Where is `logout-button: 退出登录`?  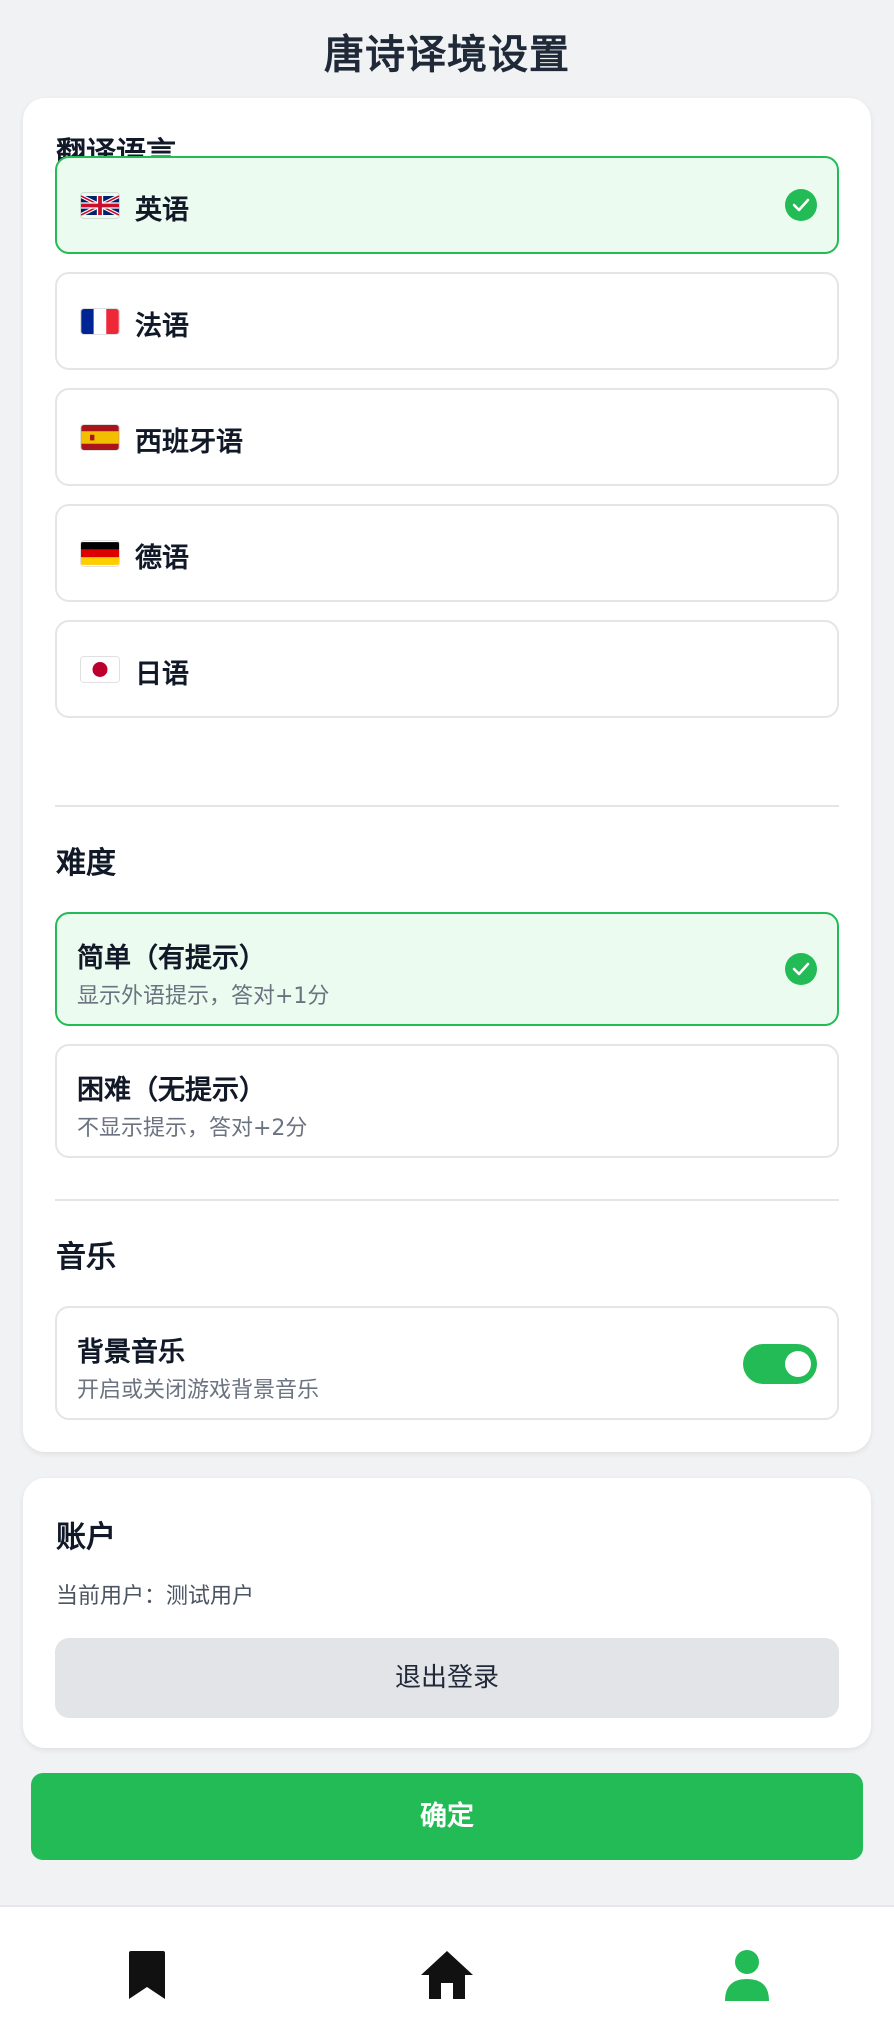 logout-button: 退出登录 is located at coordinates (447, 1678).